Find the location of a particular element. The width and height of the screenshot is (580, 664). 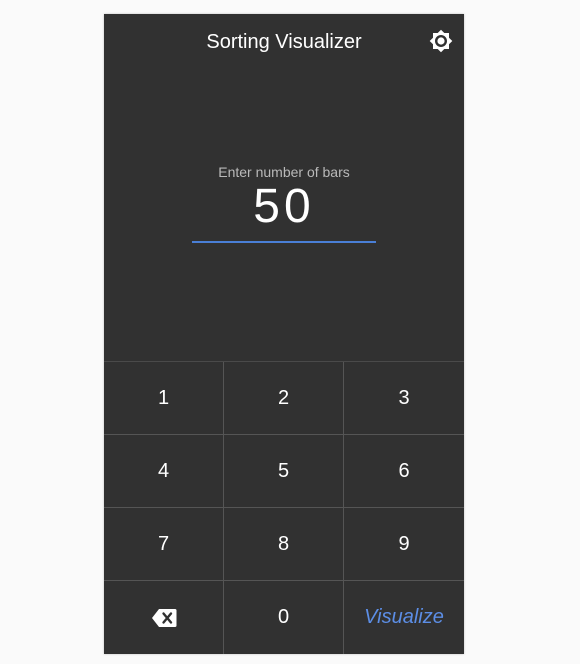

app-title: Sorting Visualizer is located at coordinates (284, 42).